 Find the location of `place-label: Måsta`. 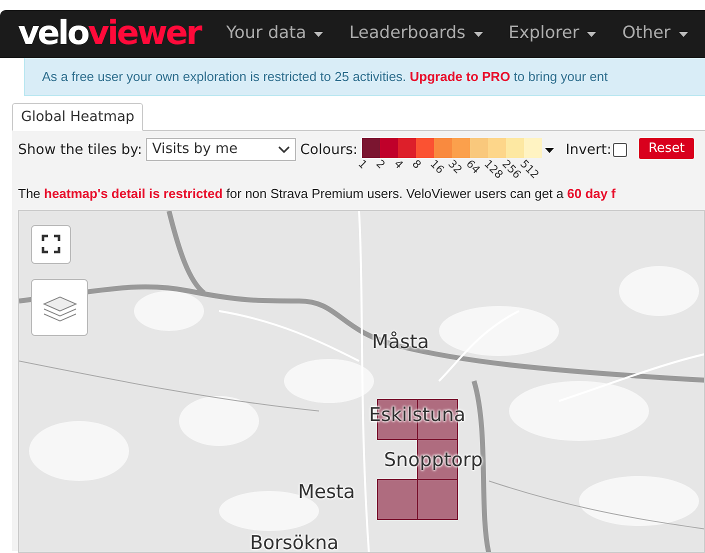

place-label: Måsta is located at coordinates (401, 342).